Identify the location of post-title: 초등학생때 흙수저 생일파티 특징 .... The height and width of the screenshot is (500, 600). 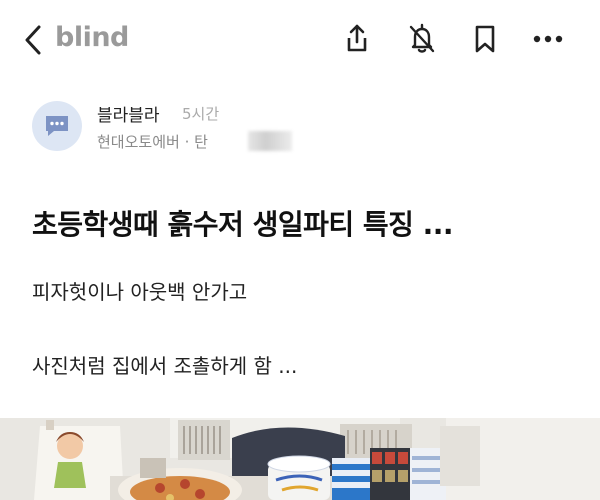
(243, 224).